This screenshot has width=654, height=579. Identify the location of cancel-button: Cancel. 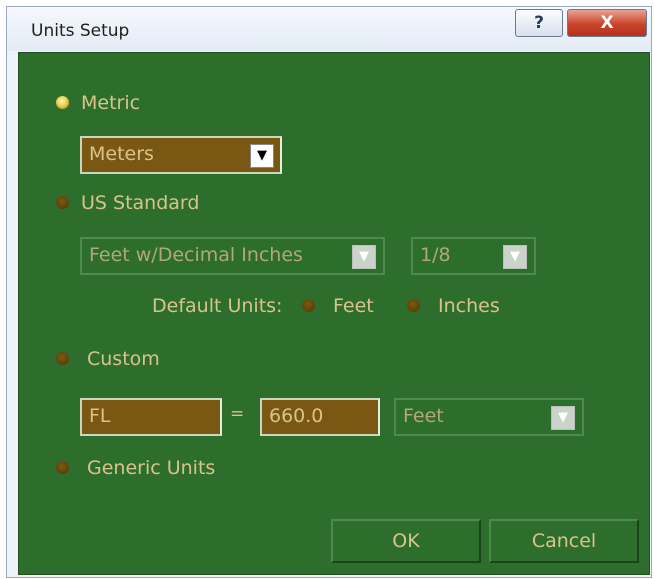
(564, 541).